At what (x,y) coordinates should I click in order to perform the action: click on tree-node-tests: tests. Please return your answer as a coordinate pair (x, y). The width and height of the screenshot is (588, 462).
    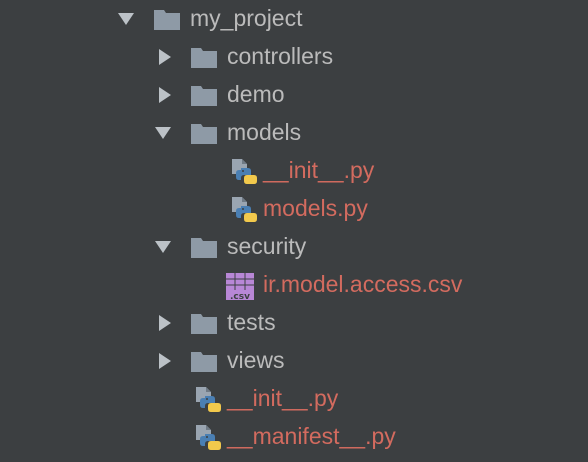
    Looking at the image, I should click on (294, 323).